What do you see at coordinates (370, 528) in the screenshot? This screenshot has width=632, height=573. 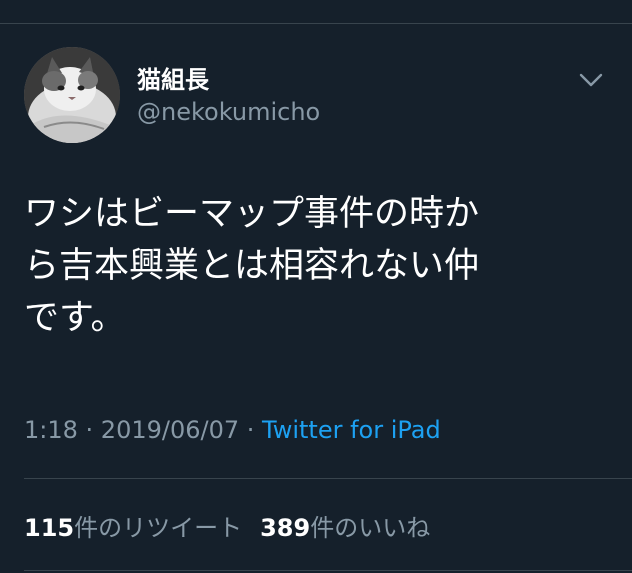 I see `like-label: 件のいいね` at bounding box center [370, 528].